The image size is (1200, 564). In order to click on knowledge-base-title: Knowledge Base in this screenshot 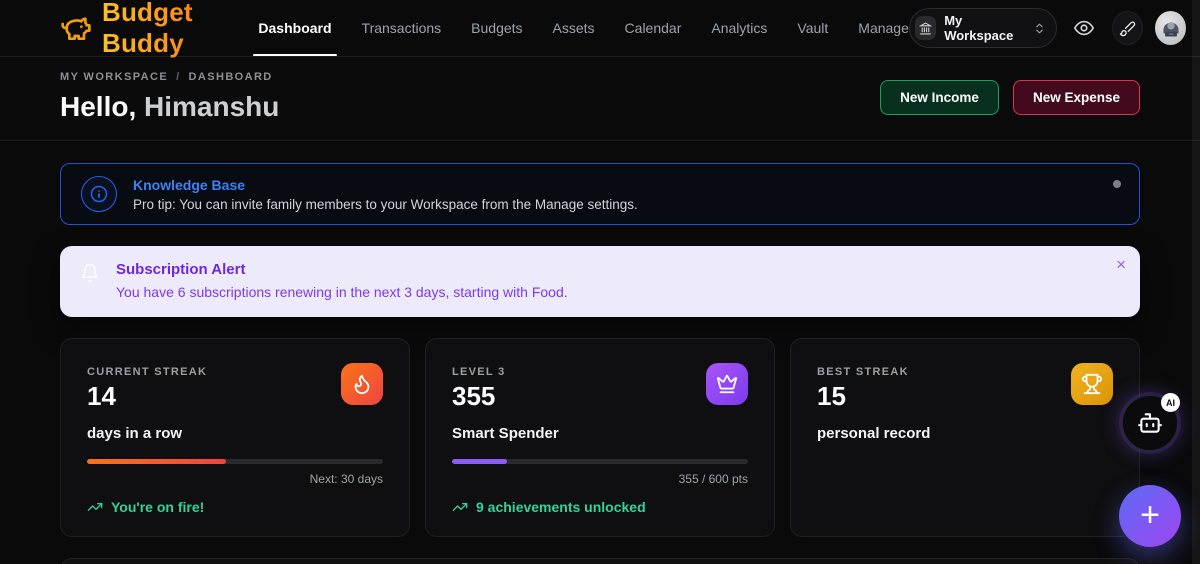, I will do `click(385, 185)`.